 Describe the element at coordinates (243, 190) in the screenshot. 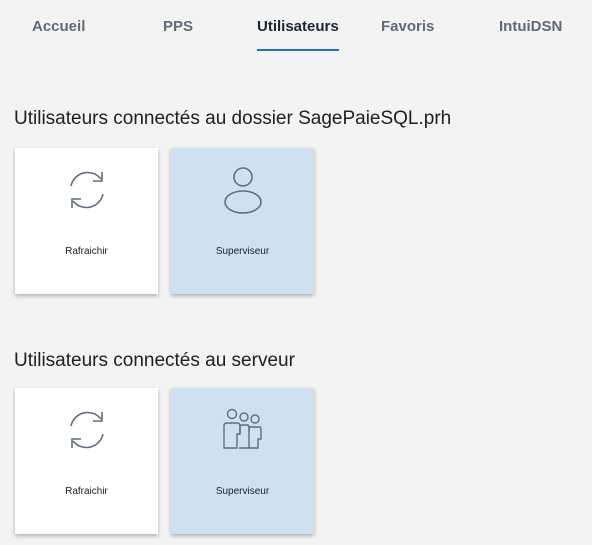

I see `user-icon` at that location.